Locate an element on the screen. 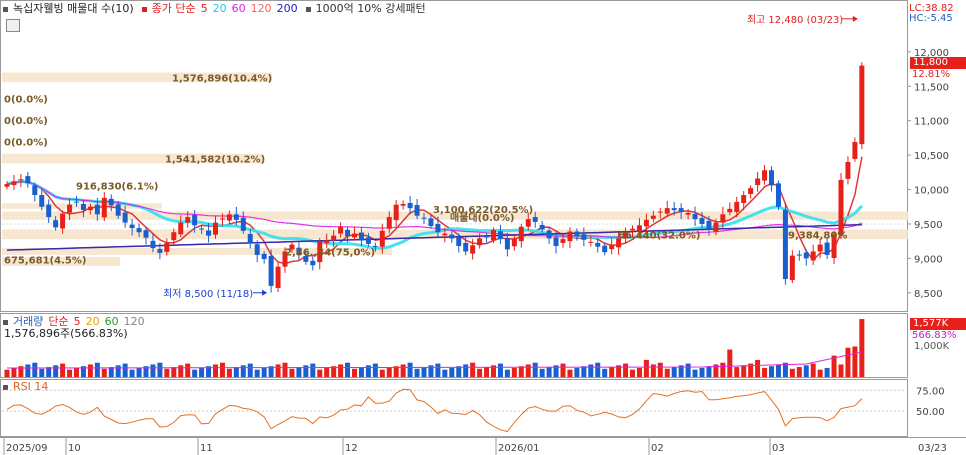 This screenshot has width=966, height=455. rsi-tick-label: 75.00 is located at coordinates (930, 391).